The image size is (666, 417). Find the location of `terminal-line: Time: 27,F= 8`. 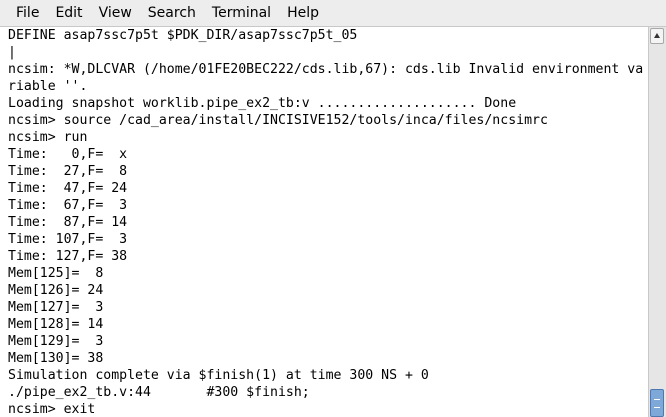

terminal-line: Time: 27,F= 8 is located at coordinates (68, 171).